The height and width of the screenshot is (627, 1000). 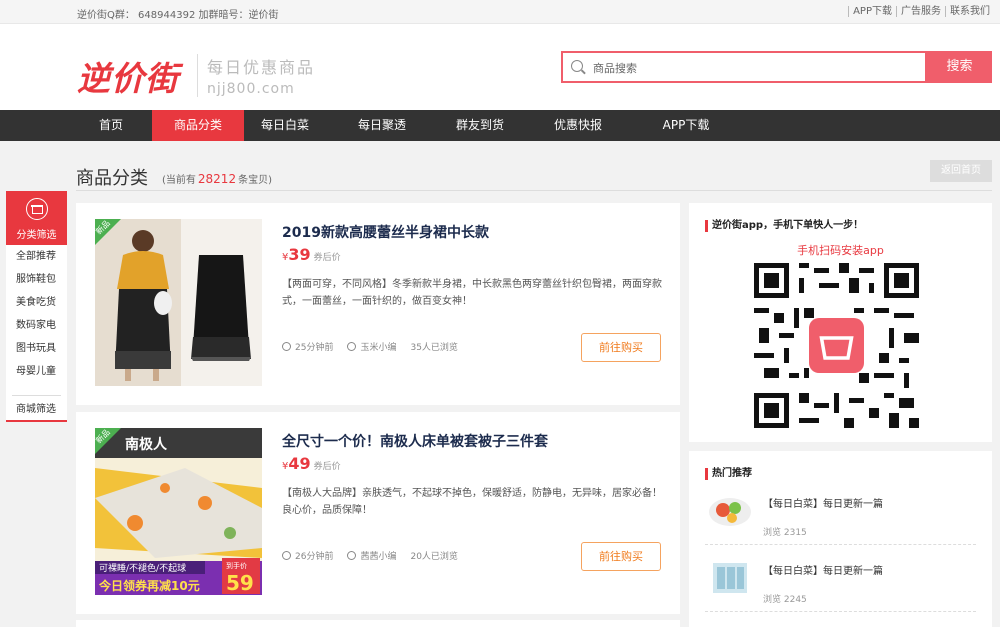 I want to click on qr-code-image, so click(x=836, y=345).